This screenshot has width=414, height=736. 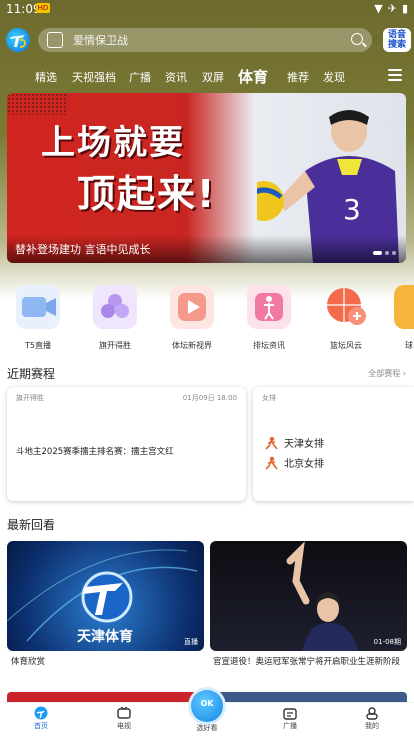 I want to click on channel-nav: 精选 天视强档 广播 资讯 双屏 体育 推荐 发现, so click(x=207, y=76).